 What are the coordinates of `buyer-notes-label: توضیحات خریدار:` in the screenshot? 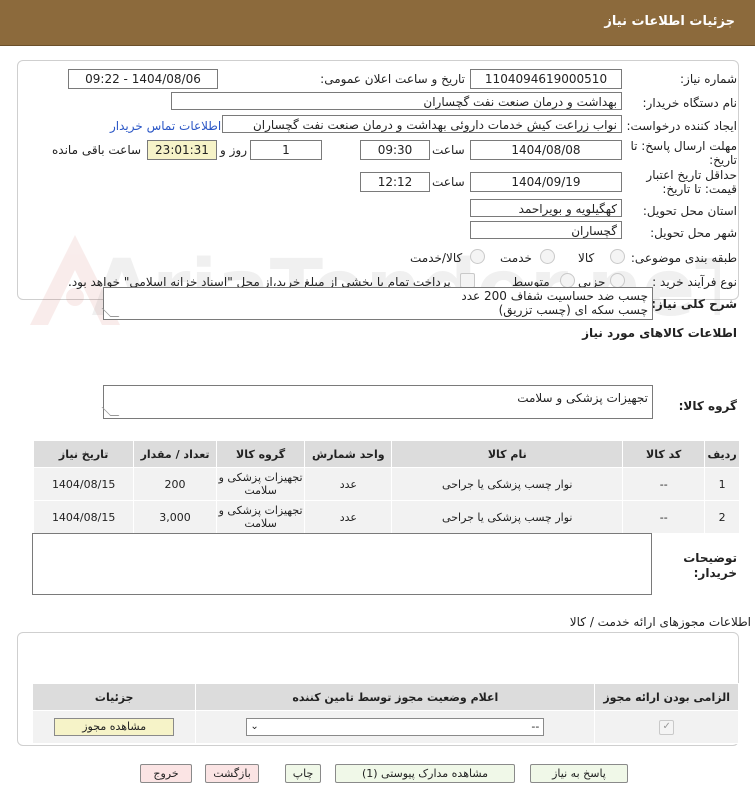 It's located at (710, 565).